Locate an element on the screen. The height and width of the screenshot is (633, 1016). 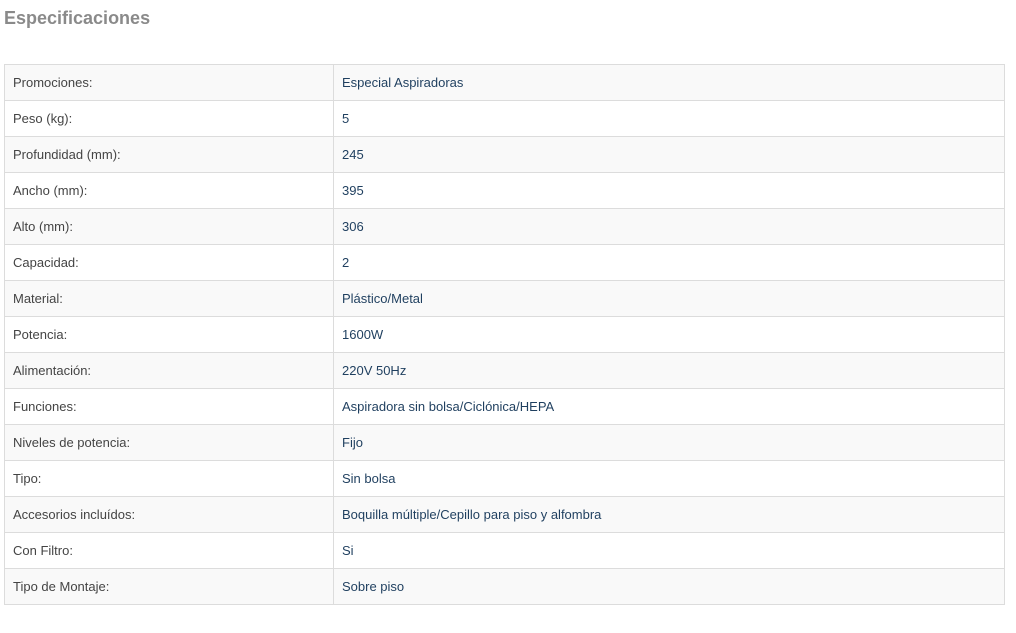
spec-row-capacidad: Capacidad: 2 is located at coordinates (504, 262).